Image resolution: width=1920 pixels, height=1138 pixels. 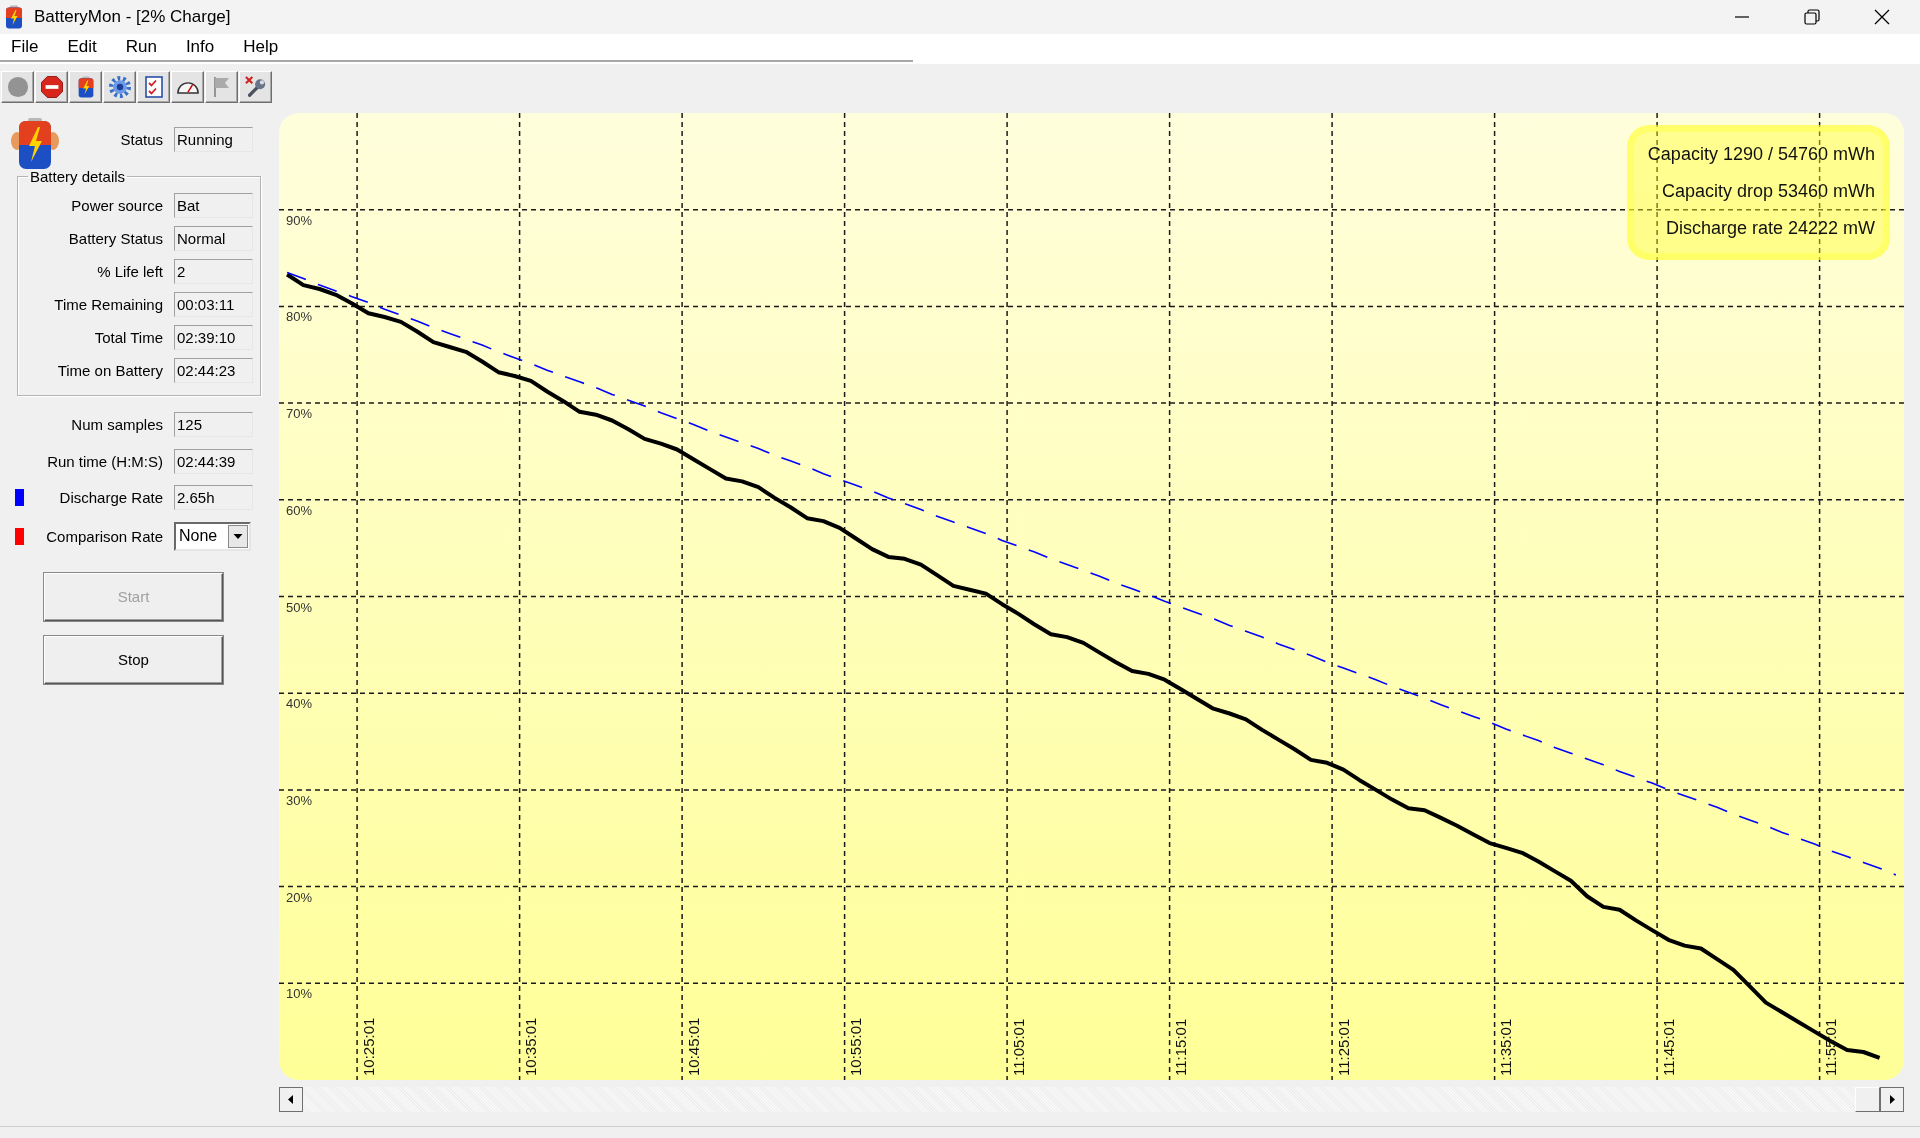 What do you see at coordinates (299, 317) in the screenshot?
I see `y-axis-label: 80%` at bounding box center [299, 317].